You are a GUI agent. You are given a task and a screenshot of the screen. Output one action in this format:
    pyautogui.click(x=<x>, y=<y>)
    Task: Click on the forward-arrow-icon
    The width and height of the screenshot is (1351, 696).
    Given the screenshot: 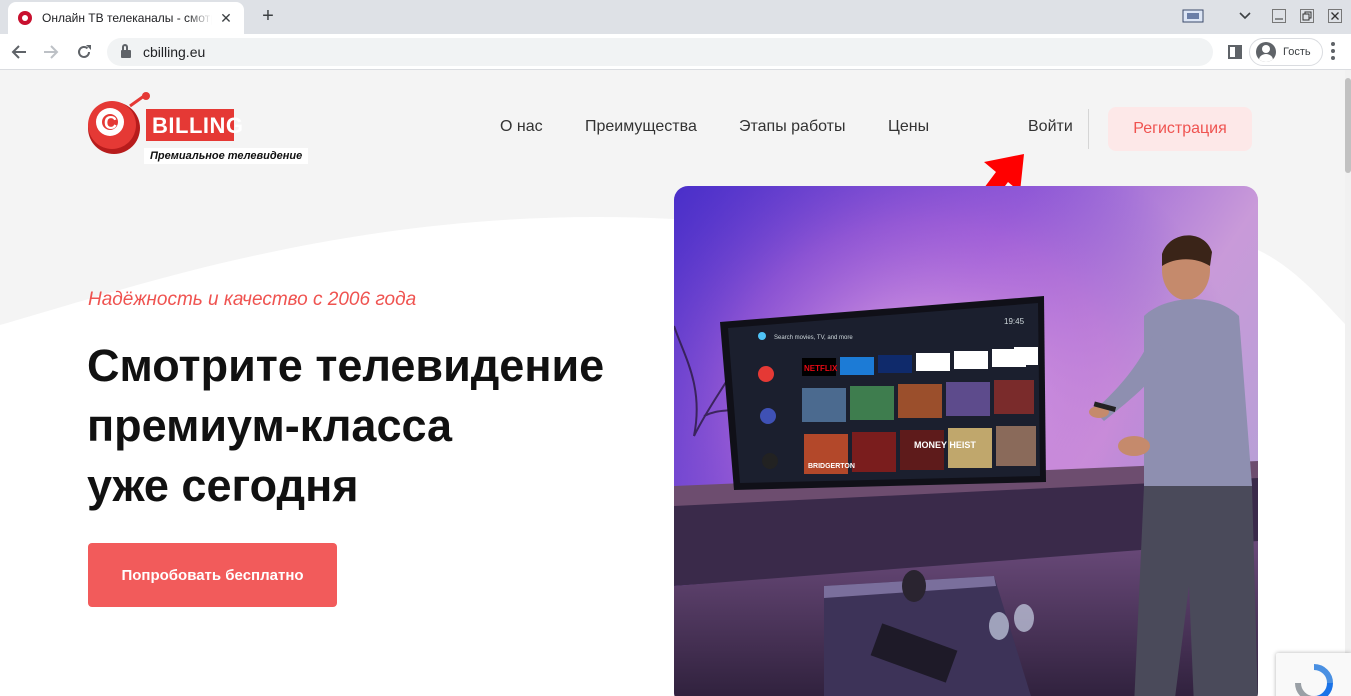 What is the action you would take?
    pyautogui.click(x=51, y=52)
    